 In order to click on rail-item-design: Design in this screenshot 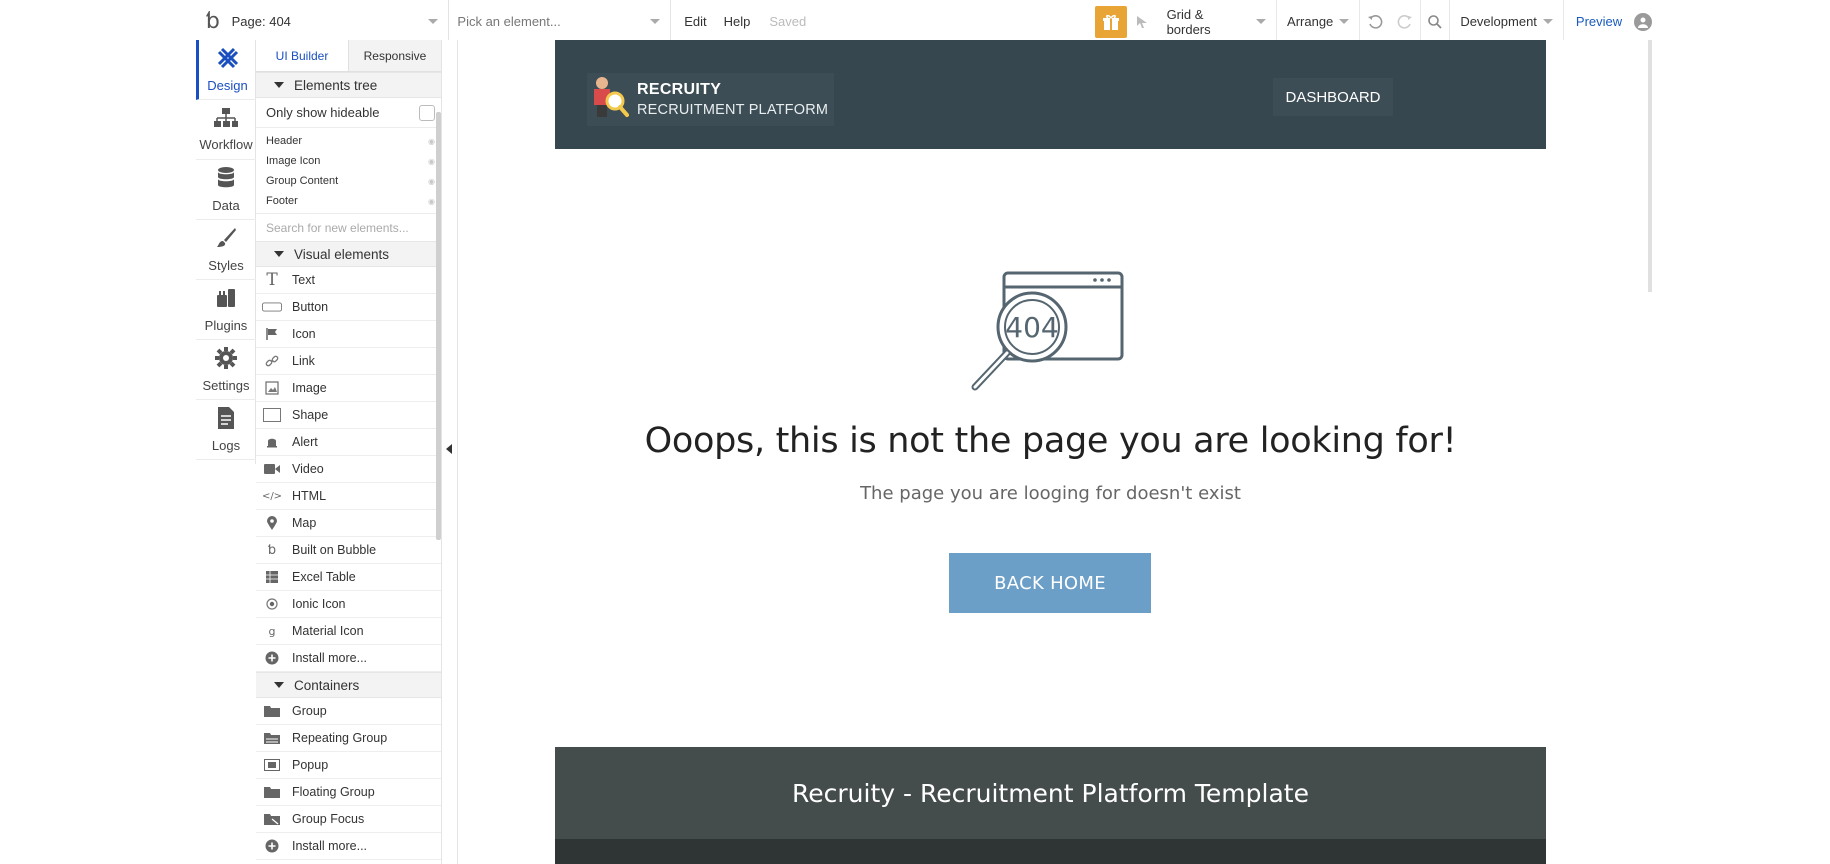, I will do `click(226, 70)`.